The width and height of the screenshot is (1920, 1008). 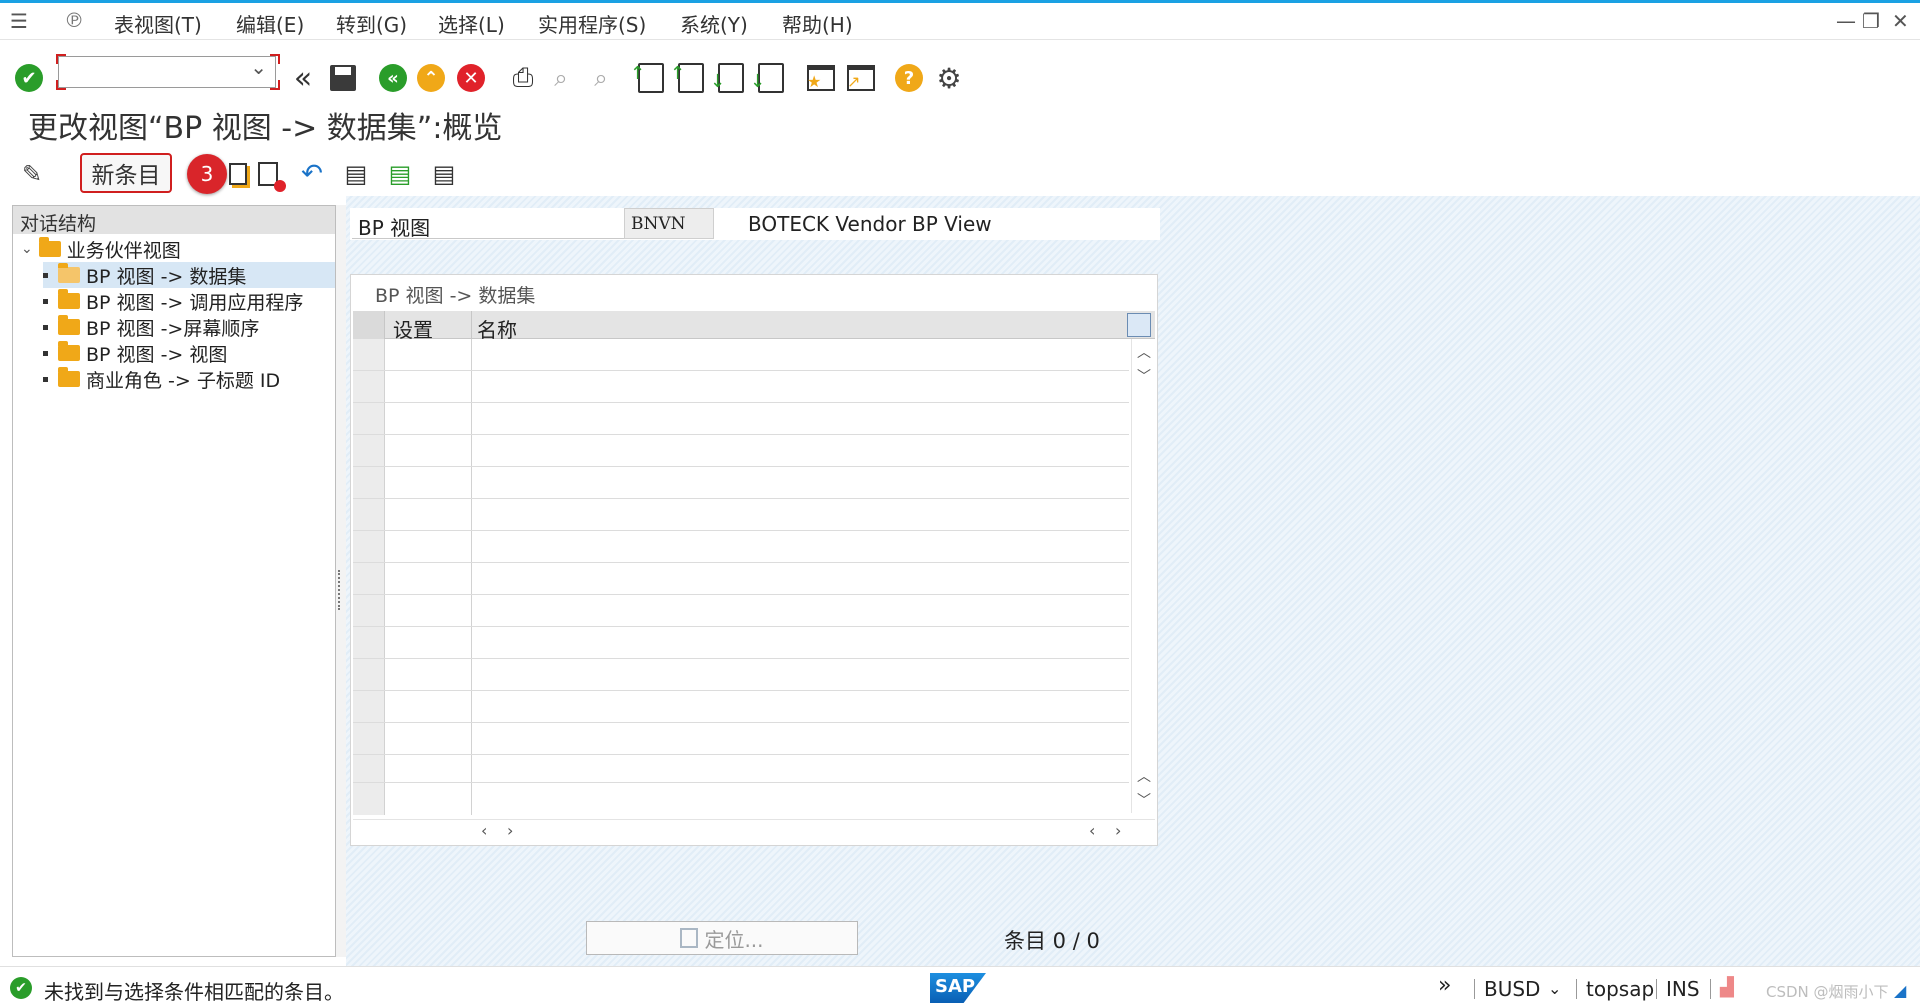 I want to click on splitter-grip, so click(x=340, y=590).